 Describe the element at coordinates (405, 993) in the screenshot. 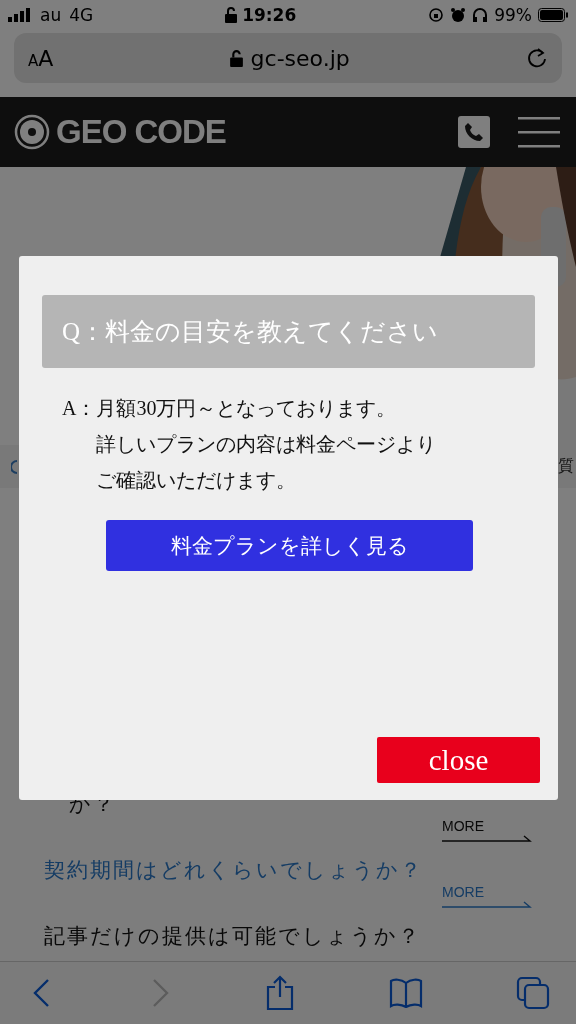

I see `bookmarks-button` at that location.